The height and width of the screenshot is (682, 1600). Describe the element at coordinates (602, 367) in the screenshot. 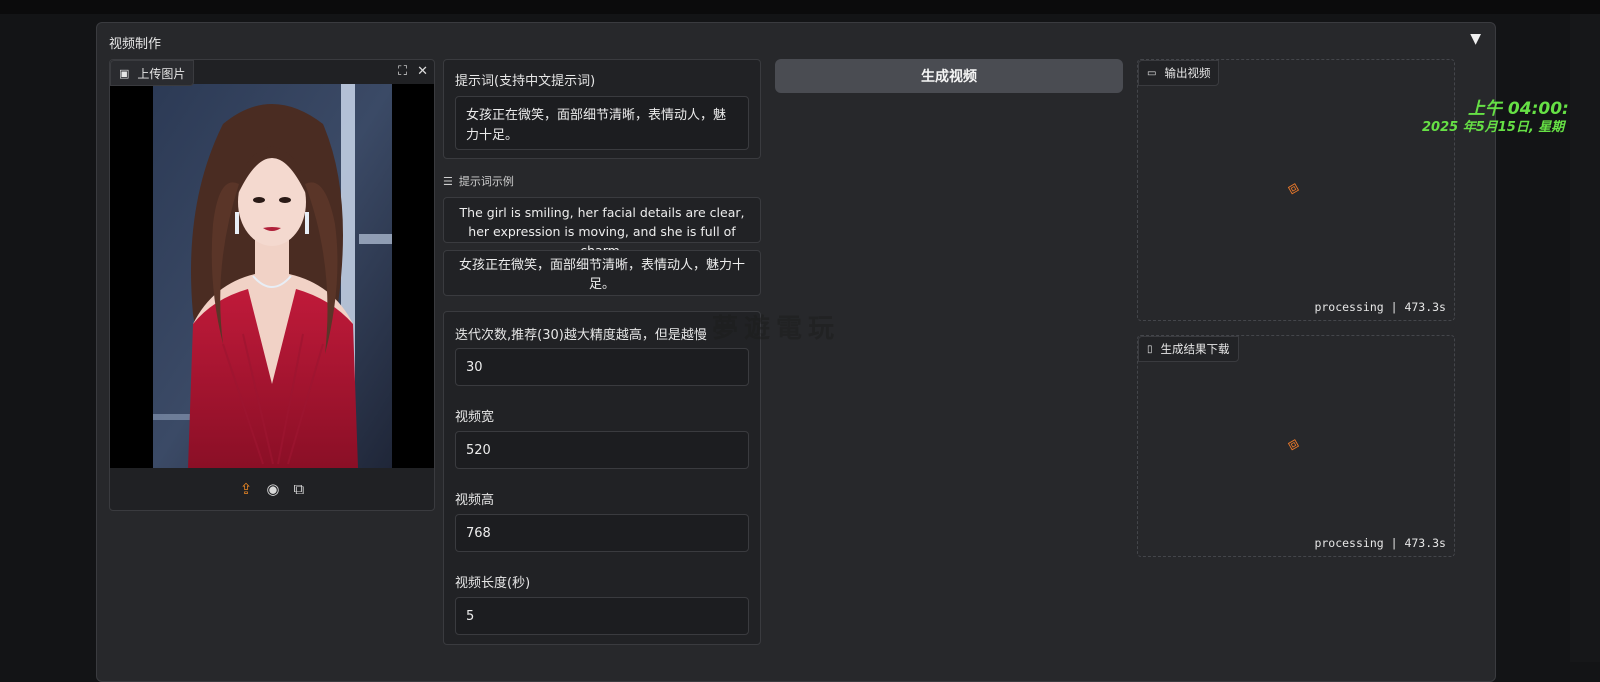

I see `steps-input: 30` at that location.